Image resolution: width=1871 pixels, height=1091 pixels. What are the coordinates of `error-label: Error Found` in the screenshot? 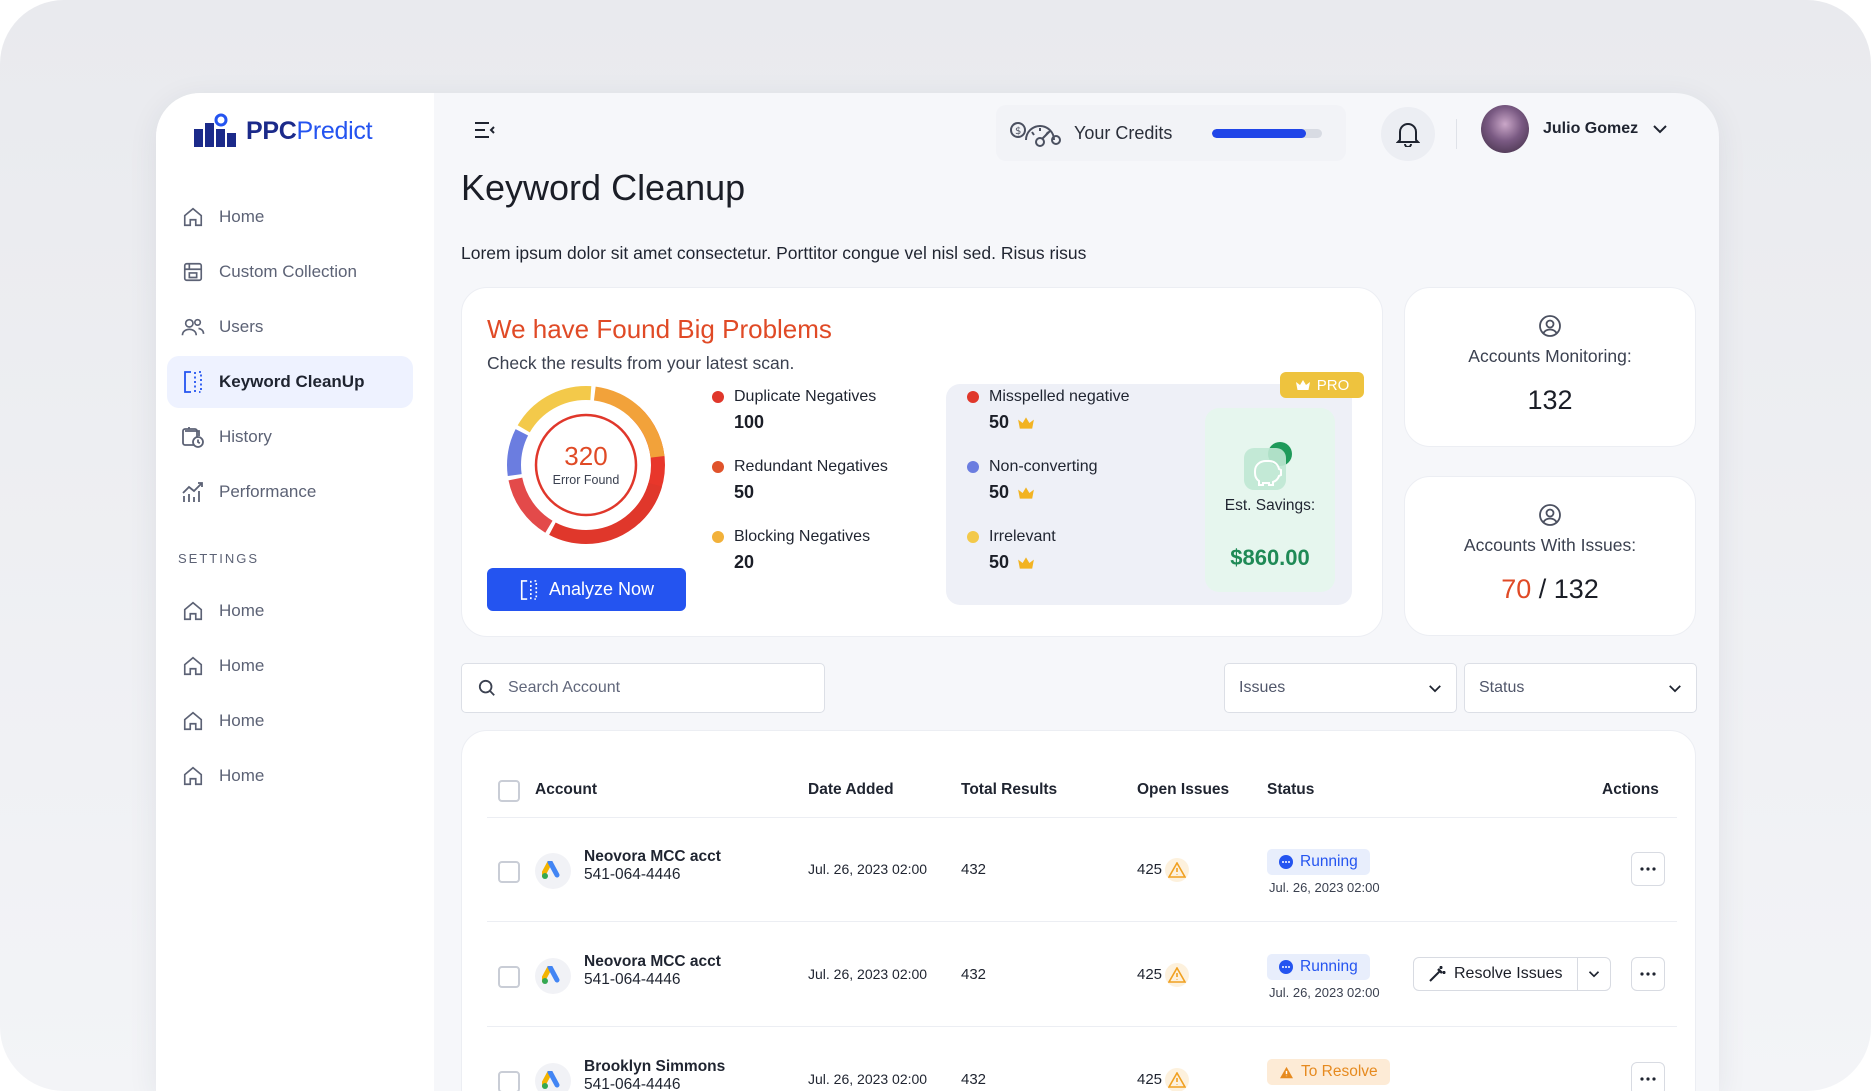 It's located at (586, 480).